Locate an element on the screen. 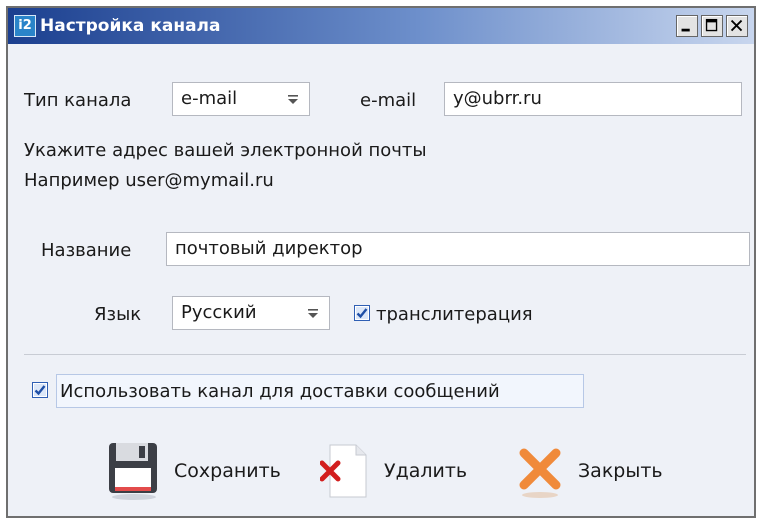 The height and width of the screenshot is (522, 759). minimize-icon is located at coordinates (685, 30).